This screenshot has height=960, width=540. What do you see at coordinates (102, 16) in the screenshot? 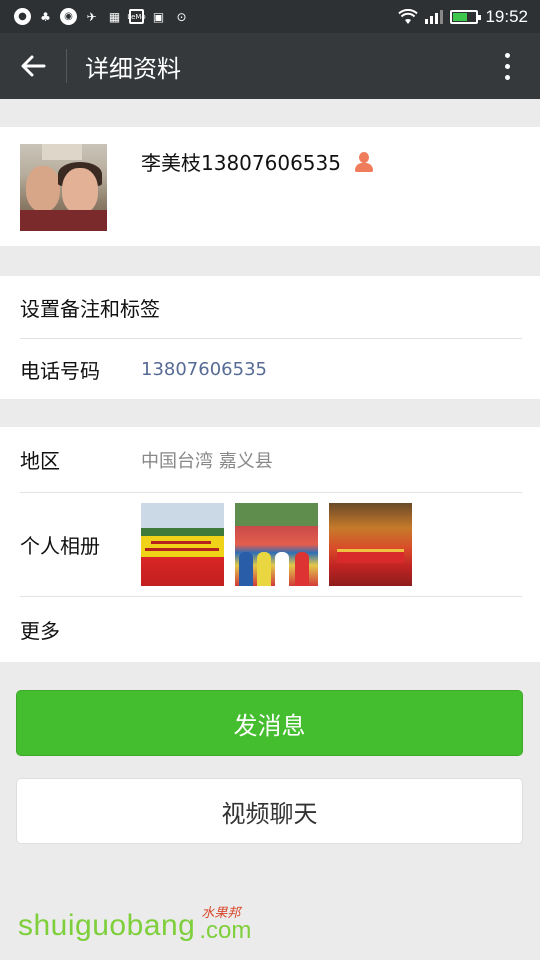
I see `notification-icons: ● ♣ ◉ ✈ ▦ LeMo ▣ ⊙` at bounding box center [102, 16].